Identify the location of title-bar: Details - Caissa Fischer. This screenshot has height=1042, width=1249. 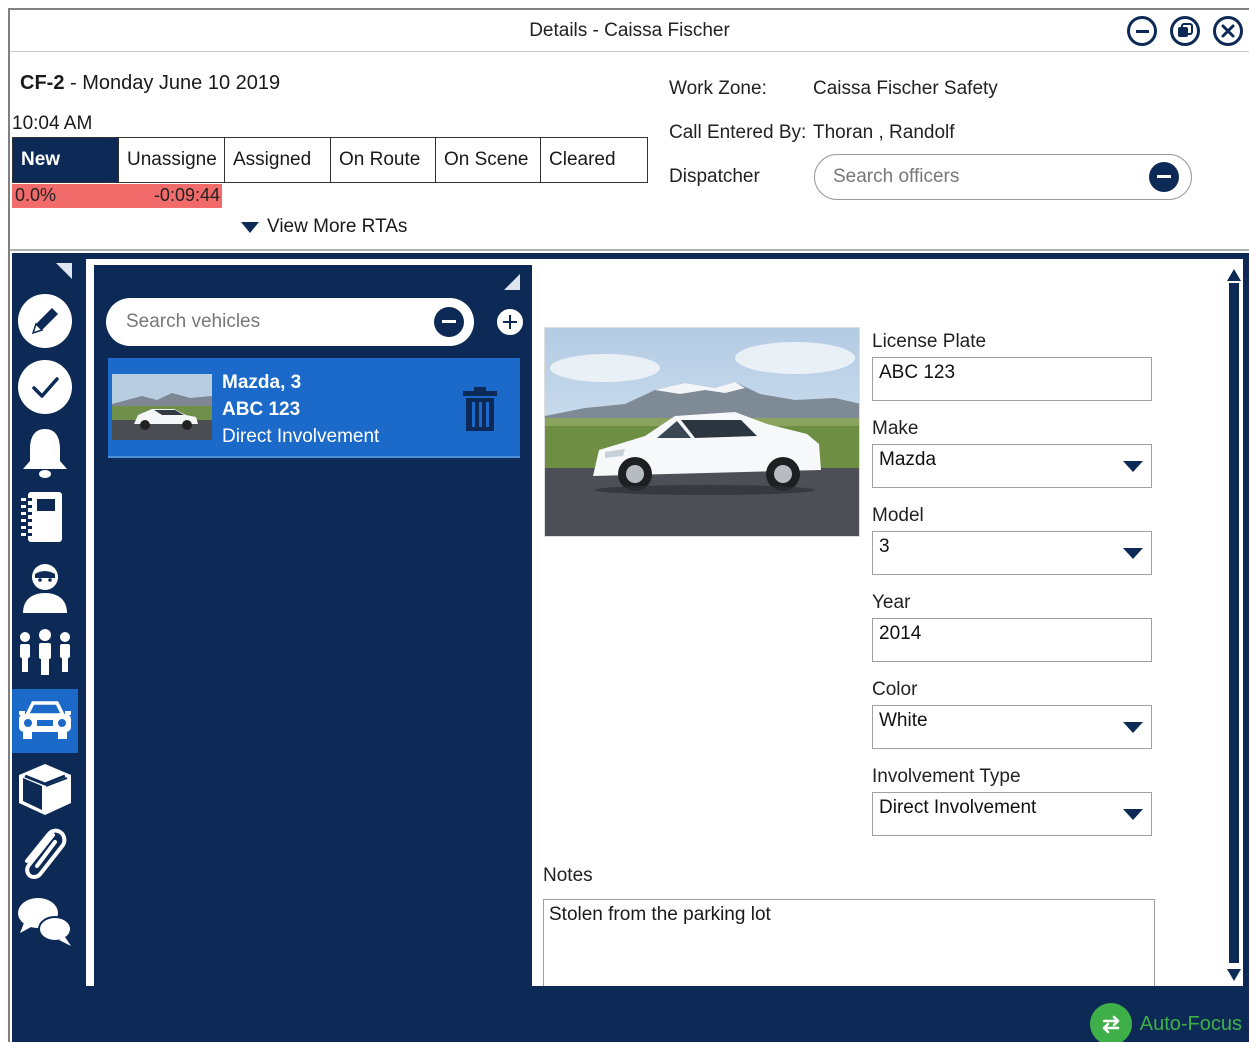
(629, 31).